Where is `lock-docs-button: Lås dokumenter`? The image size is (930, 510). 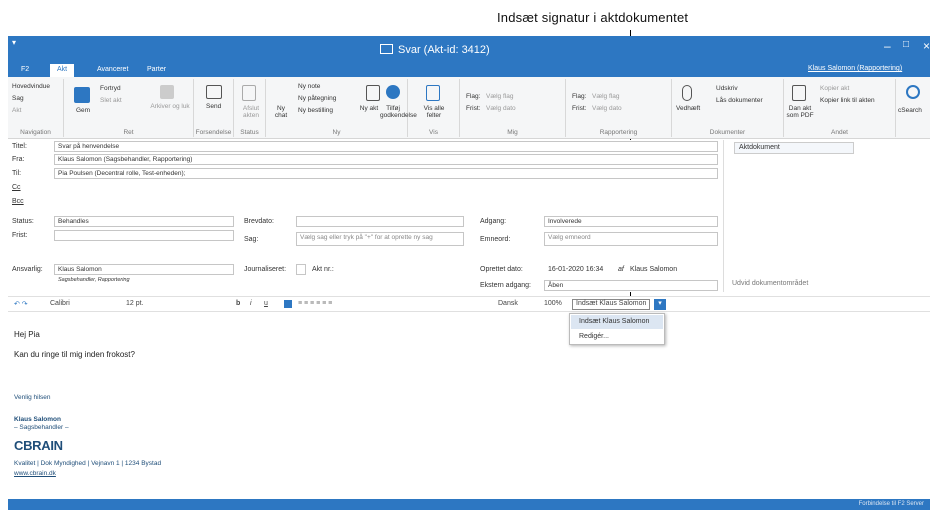 lock-docs-button: Lås dokumenter is located at coordinates (739, 100).